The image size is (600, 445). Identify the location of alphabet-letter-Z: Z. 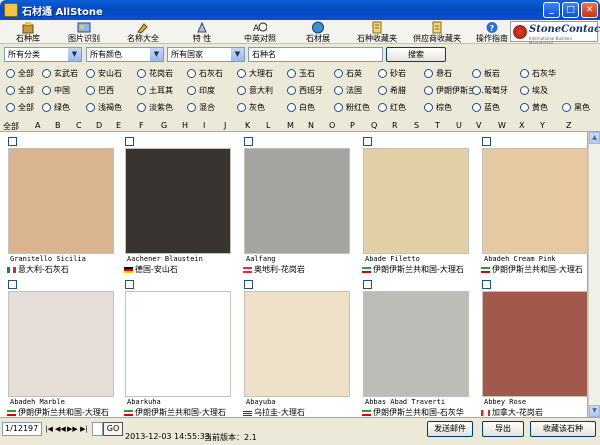
(568, 125).